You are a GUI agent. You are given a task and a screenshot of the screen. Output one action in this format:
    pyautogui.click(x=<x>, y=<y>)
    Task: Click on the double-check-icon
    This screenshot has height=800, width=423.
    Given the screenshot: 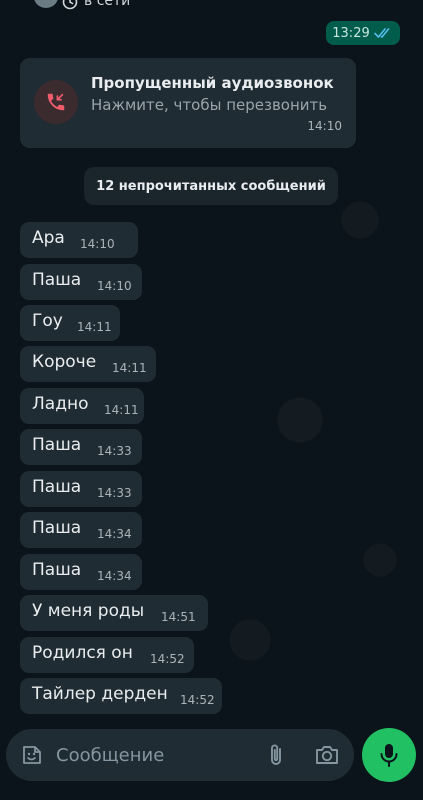 What is the action you would take?
    pyautogui.click(x=381, y=33)
    